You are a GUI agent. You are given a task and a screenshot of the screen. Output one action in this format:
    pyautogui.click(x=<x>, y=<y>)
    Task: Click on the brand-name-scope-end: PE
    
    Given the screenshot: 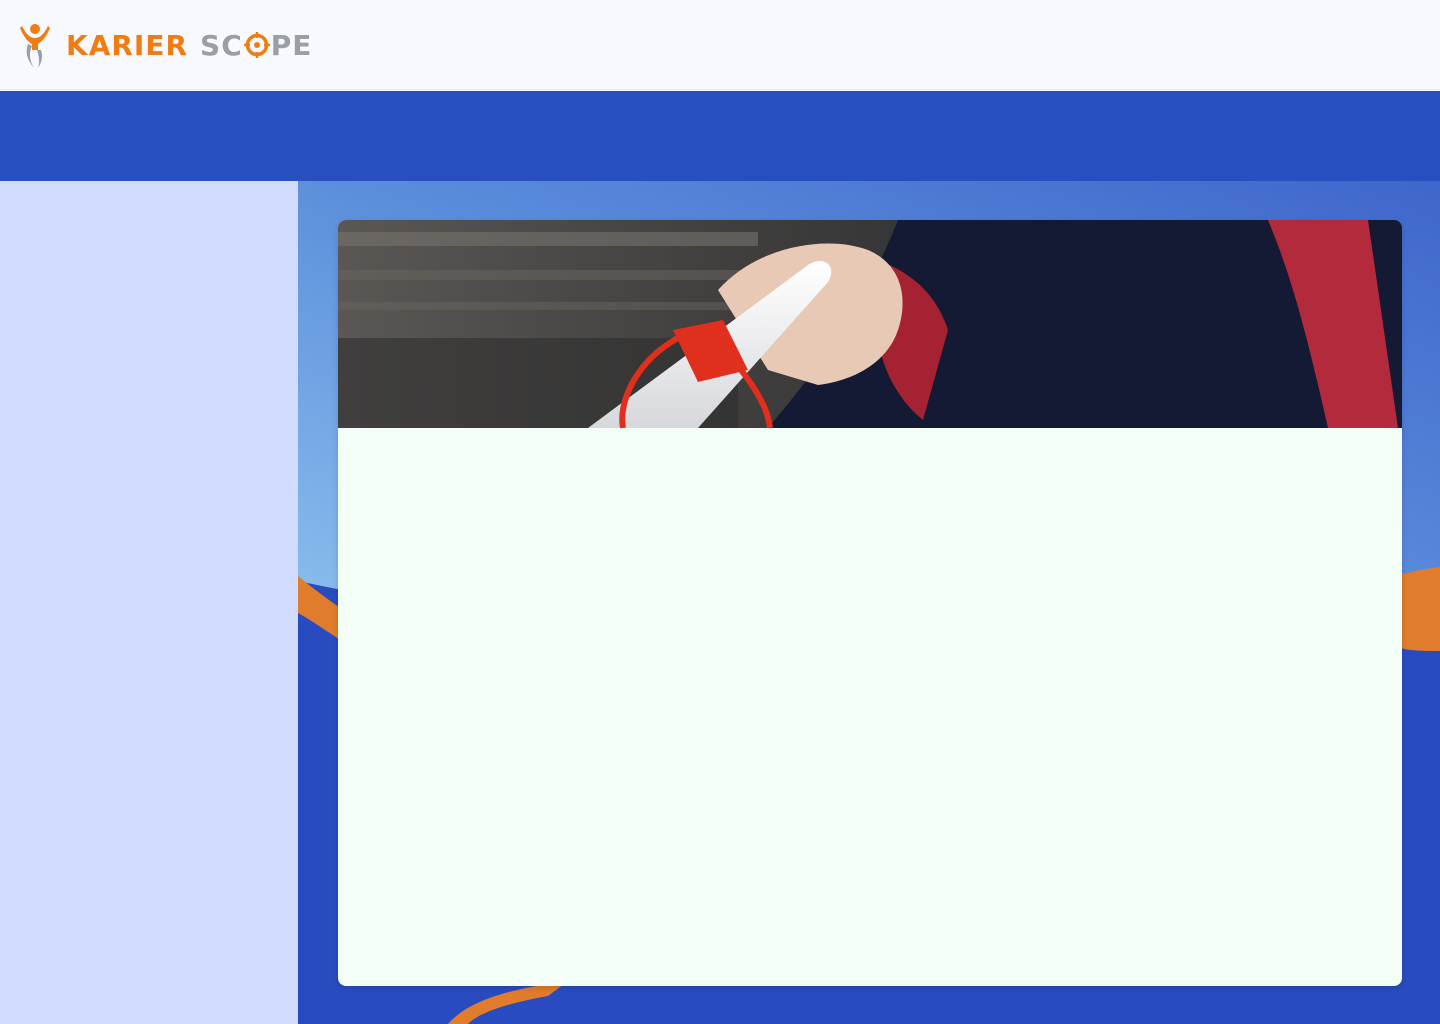 What is the action you would take?
    pyautogui.click(x=291, y=45)
    